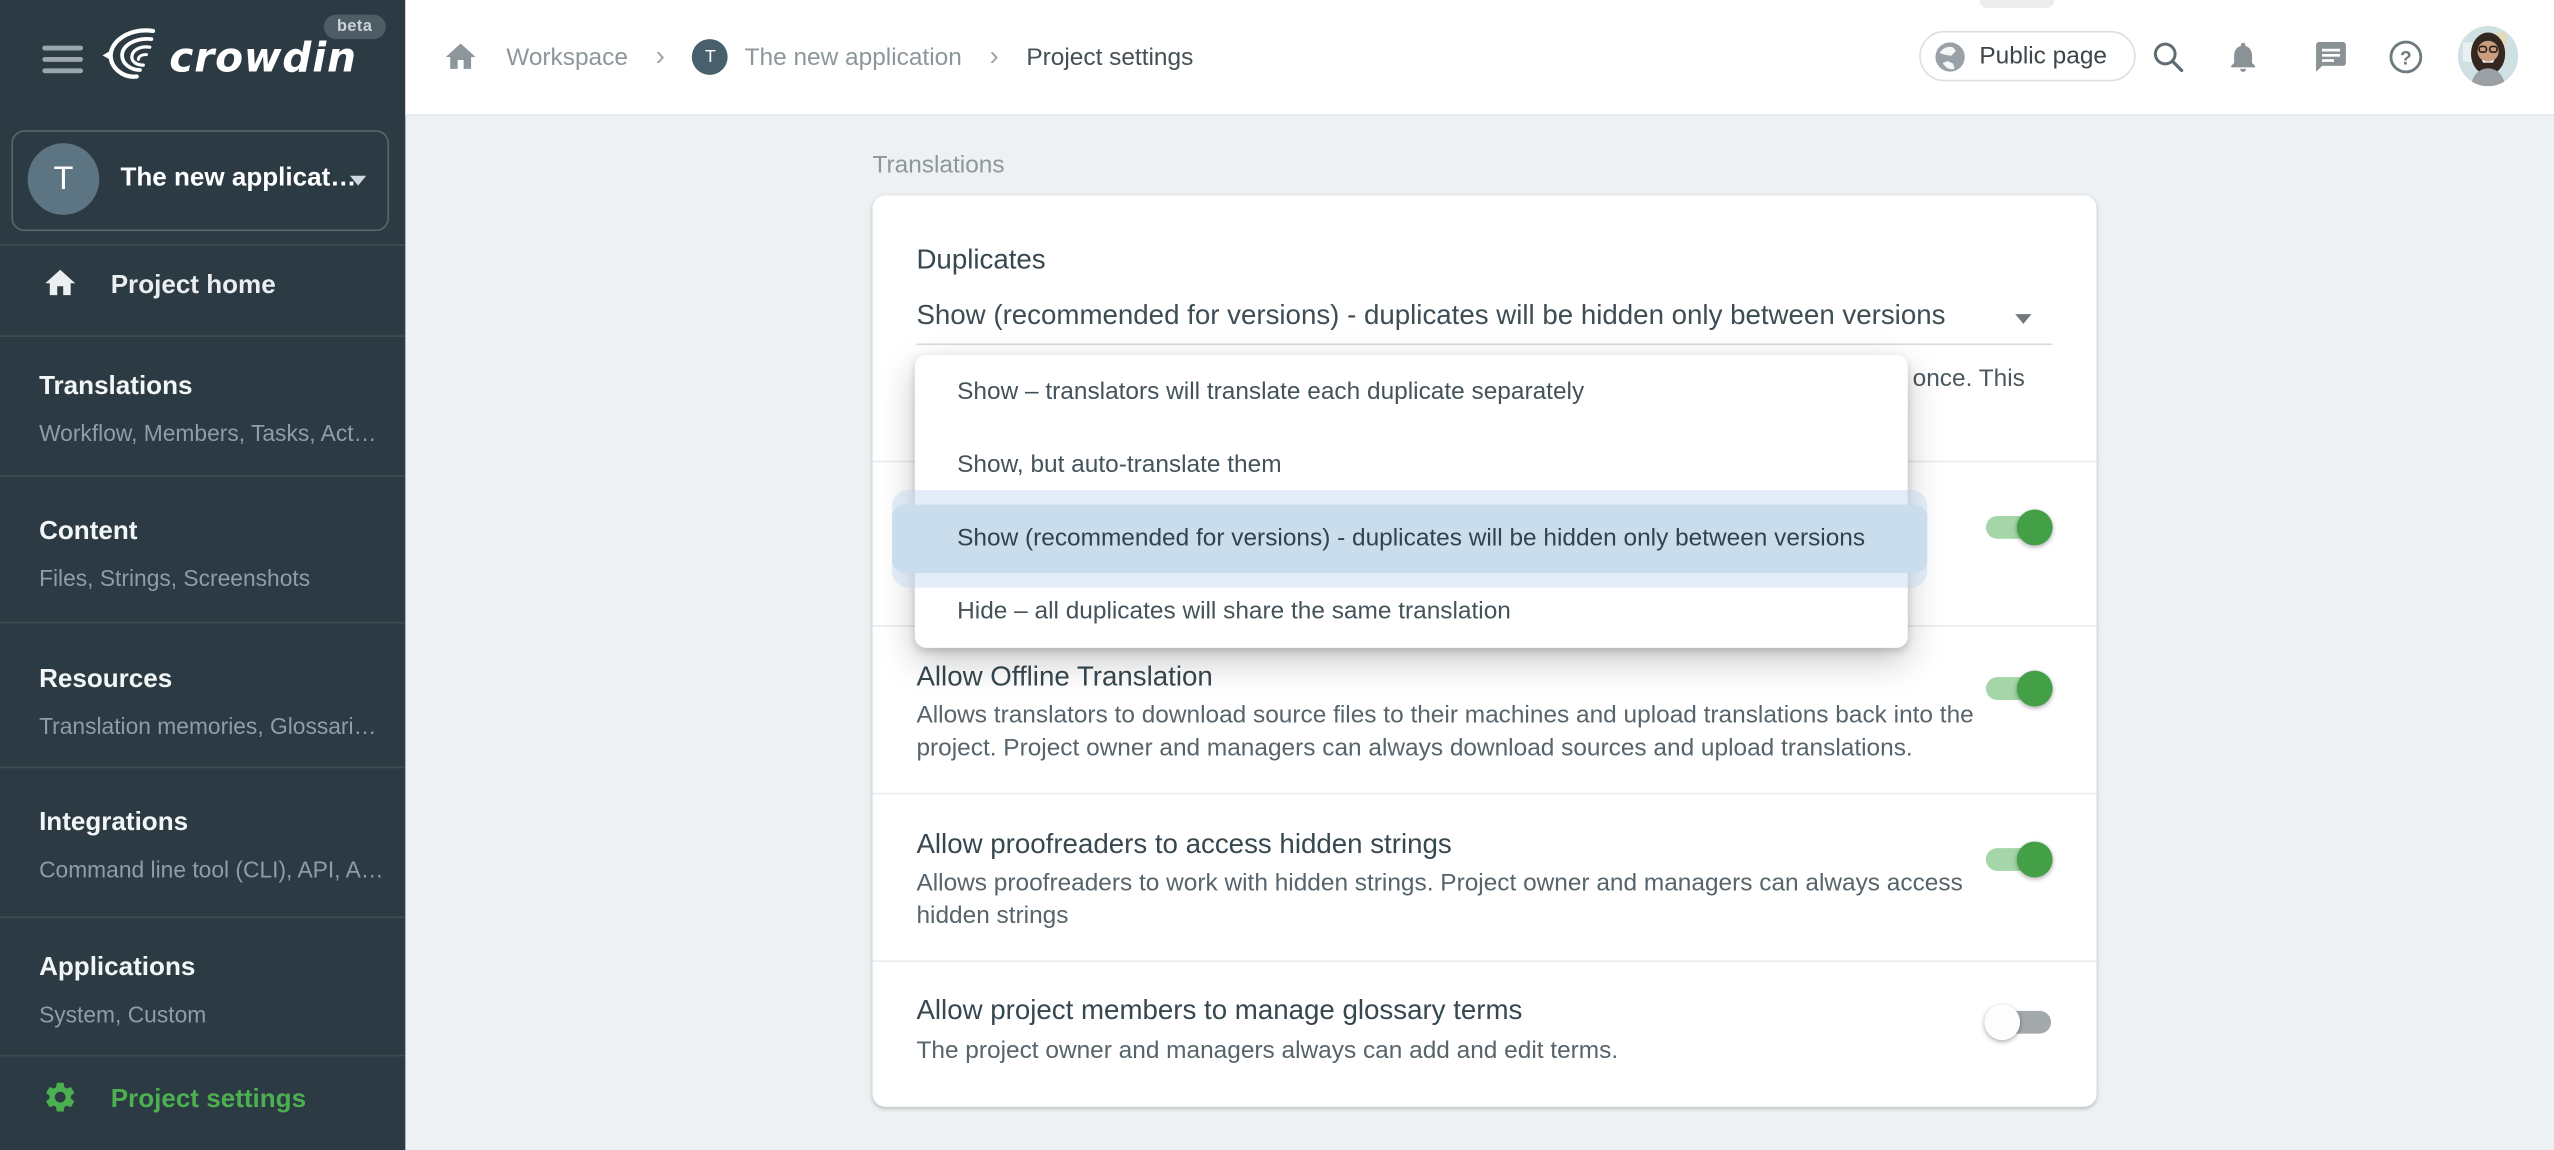 This screenshot has width=2554, height=1150. Describe the element at coordinates (354, 27) in the screenshot. I see `beta-badge: beta` at that location.